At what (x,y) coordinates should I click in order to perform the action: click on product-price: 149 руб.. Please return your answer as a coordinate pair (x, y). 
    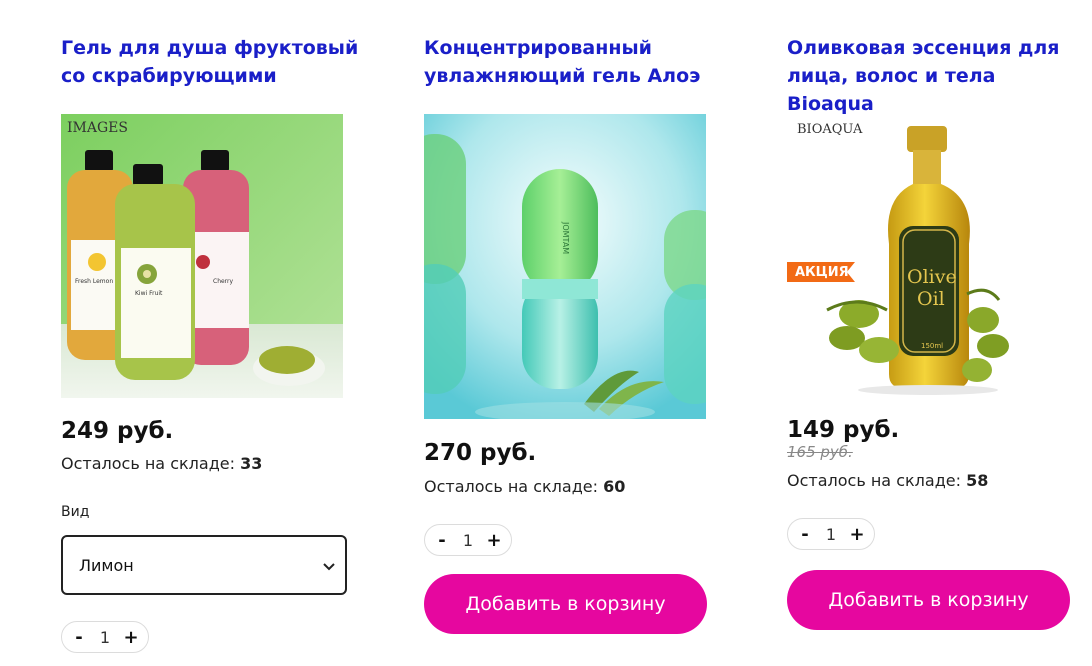
    Looking at the image, I should click on (843, 430).